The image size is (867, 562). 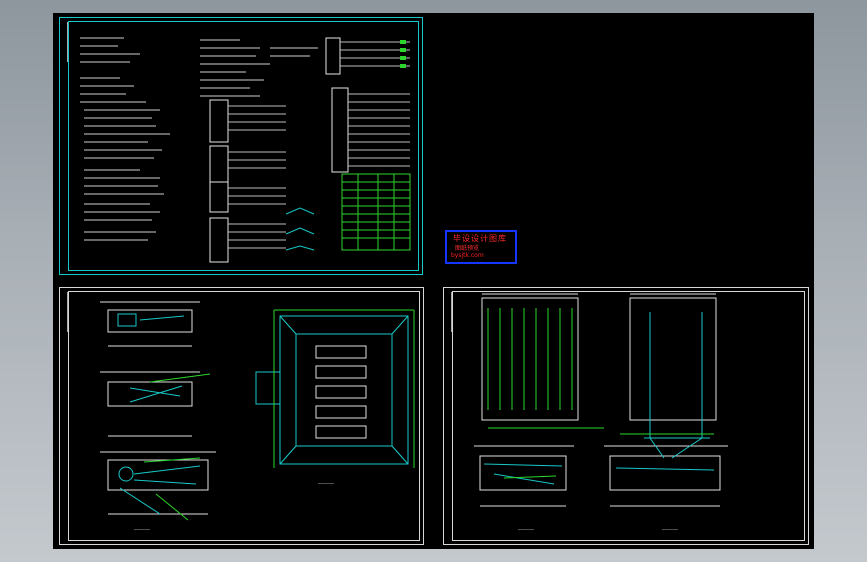 What do you see at coordinates (481, 247) in the screenshot?
I see `watermark-stamp: 毕设设计图库 图纸预览 bysjtk.com` at bounding box center [481, 247].